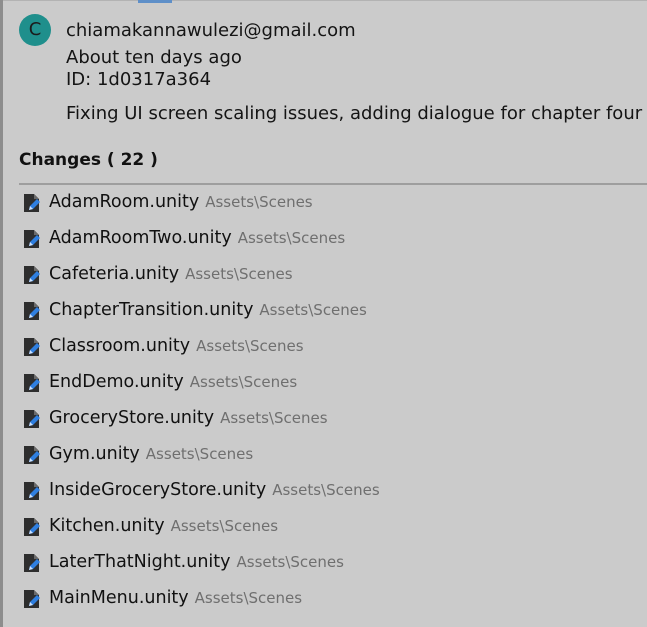 This screenshot has width=647, height=627. I want to click on file-name: Gym.unity, so click(94, 454).